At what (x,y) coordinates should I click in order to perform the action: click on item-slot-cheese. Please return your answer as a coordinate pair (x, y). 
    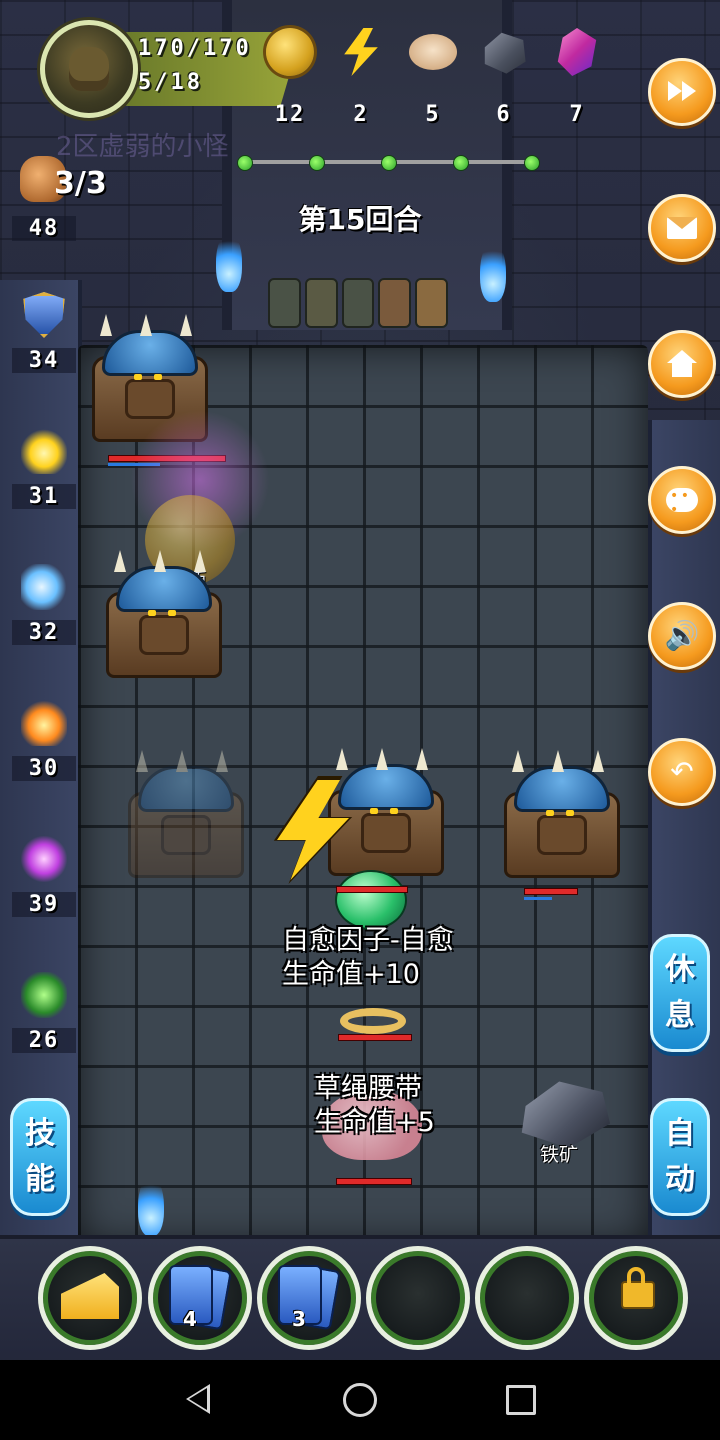
    Looking at the image, I should click on (90, 1298).